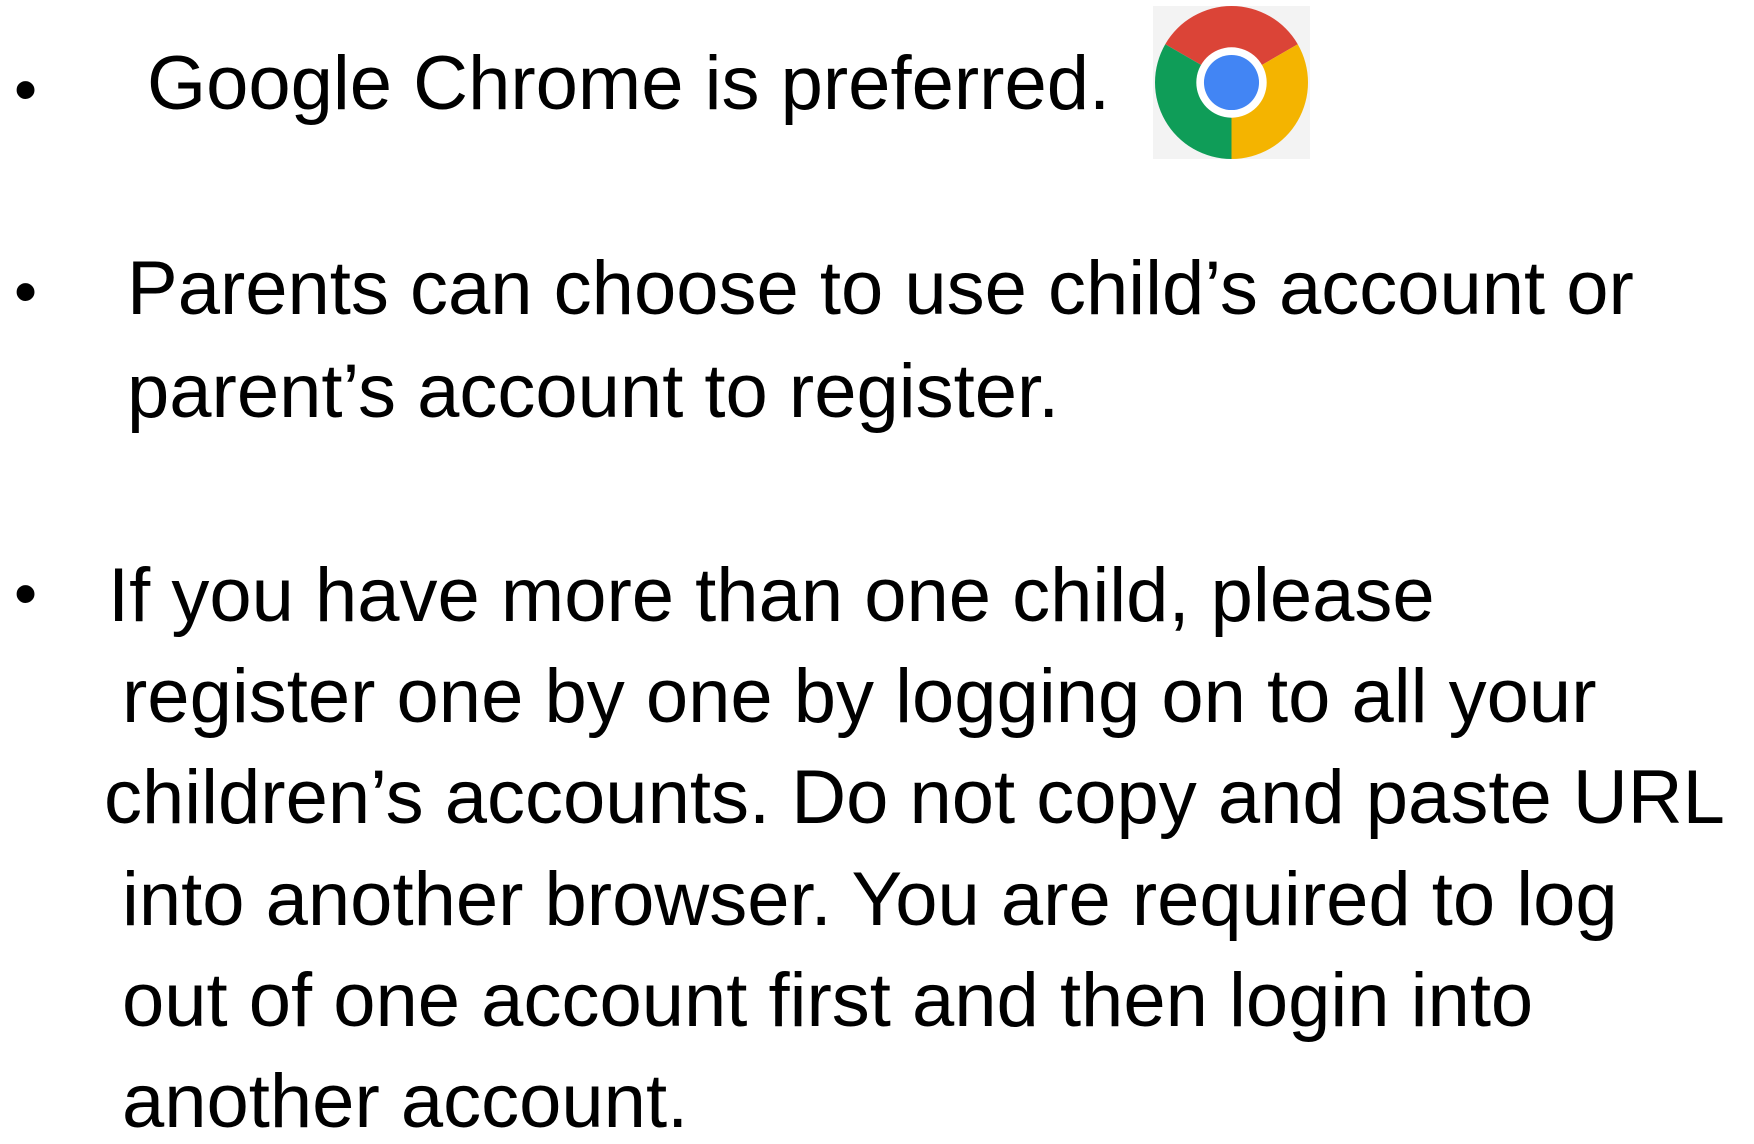 The image size is (1754, 1144). I want to click on bullet-text-line: another account., so click(405, 1101).